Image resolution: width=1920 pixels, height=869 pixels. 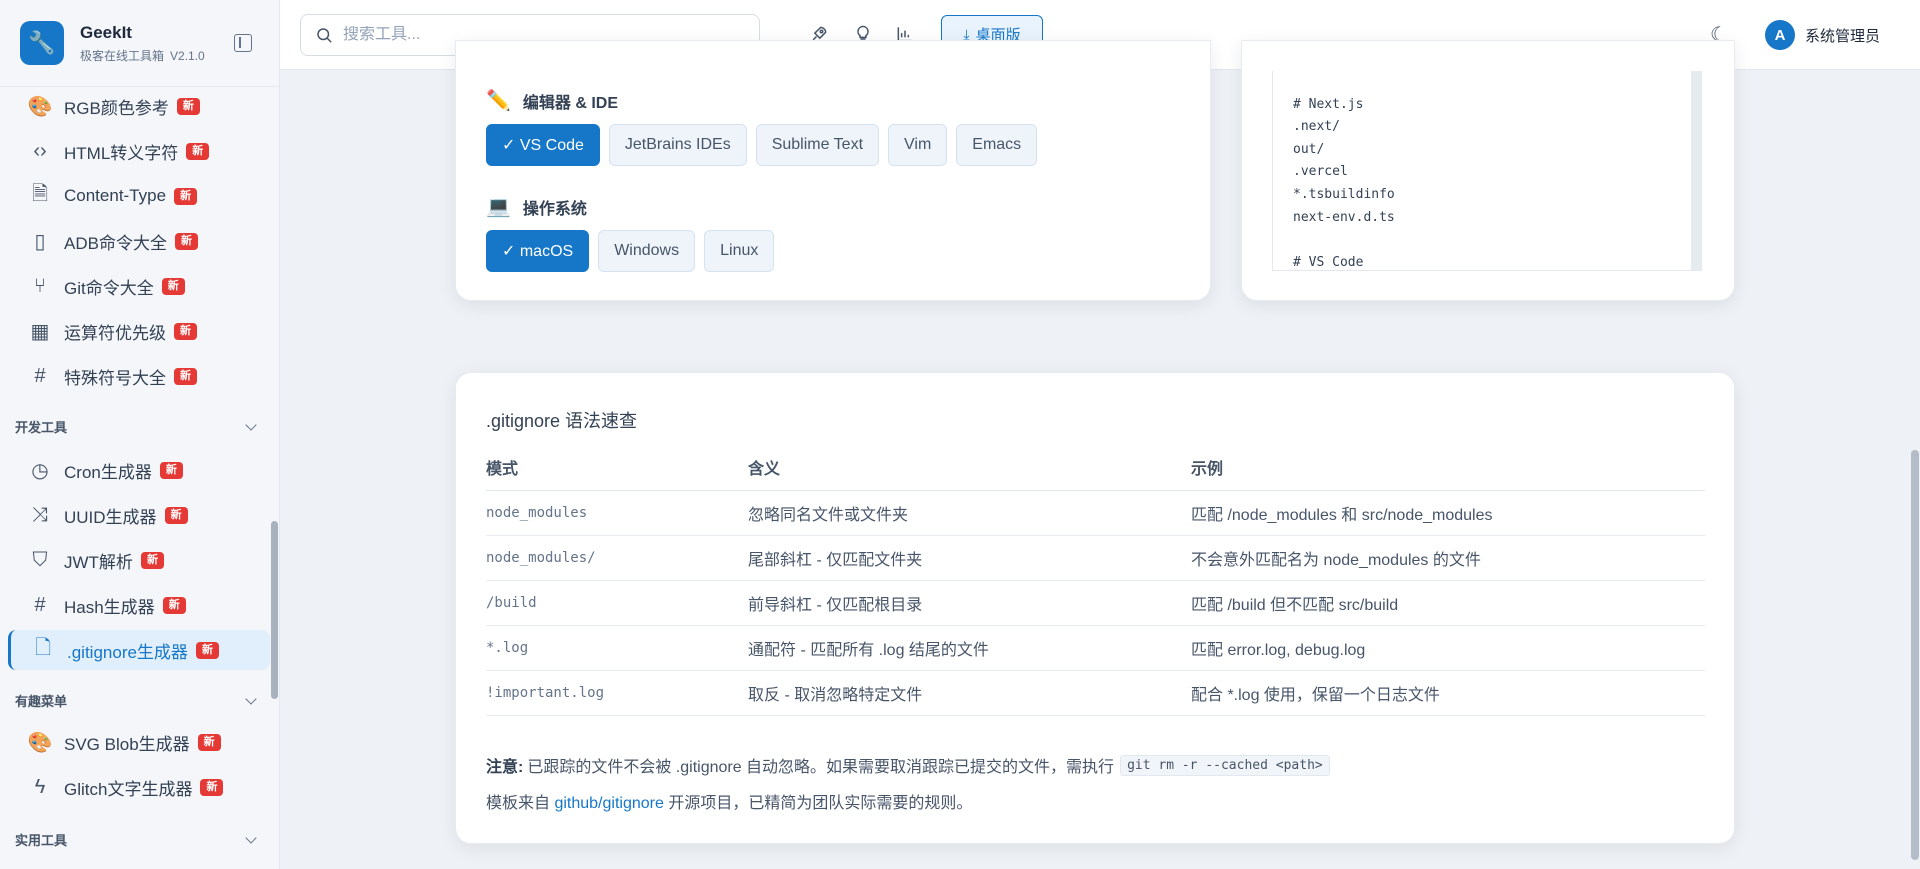 I want to click on column-header: 示例, so click(x=1448, y=468).